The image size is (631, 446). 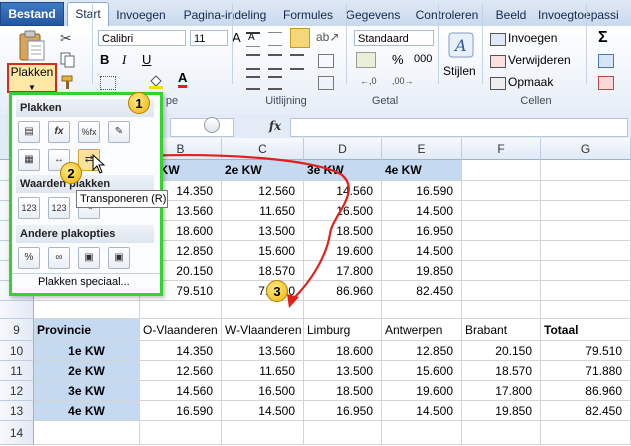 What do you see at coordinates (119, 258) in the screenshot?
I see `linked-picture-icon: ▣` at bounding box center [119, 258].